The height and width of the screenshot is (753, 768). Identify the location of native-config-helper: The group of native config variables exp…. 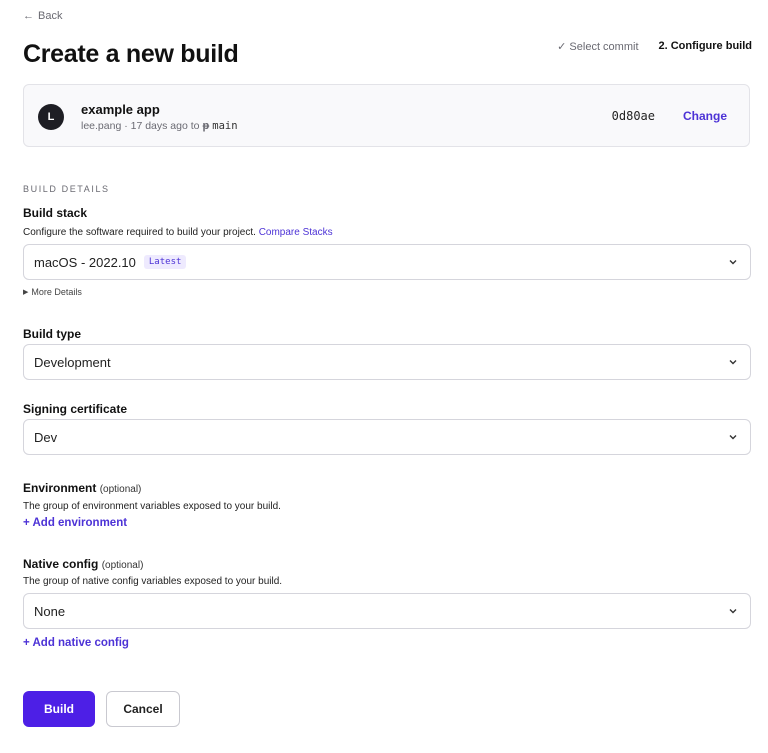
(153, 581).